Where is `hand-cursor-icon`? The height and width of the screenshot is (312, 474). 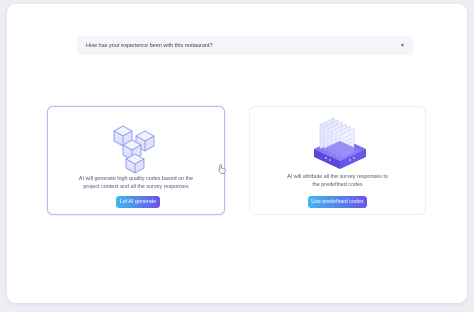
hand-cursor-icon is located at coordinates (222, 169).